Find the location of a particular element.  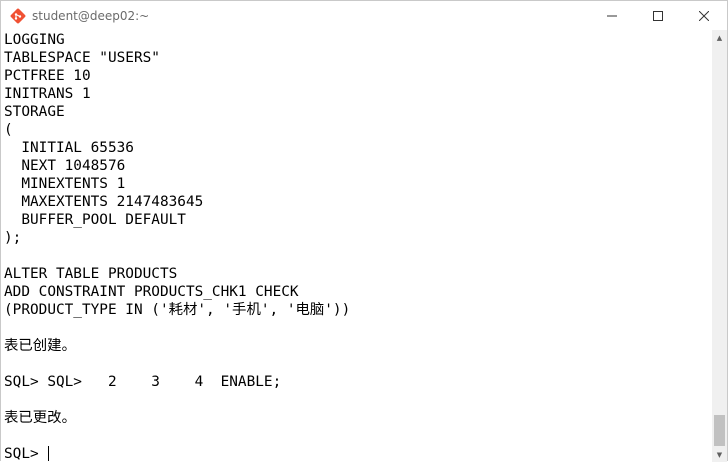

minimize-icon is located at coordinates (612, 15).